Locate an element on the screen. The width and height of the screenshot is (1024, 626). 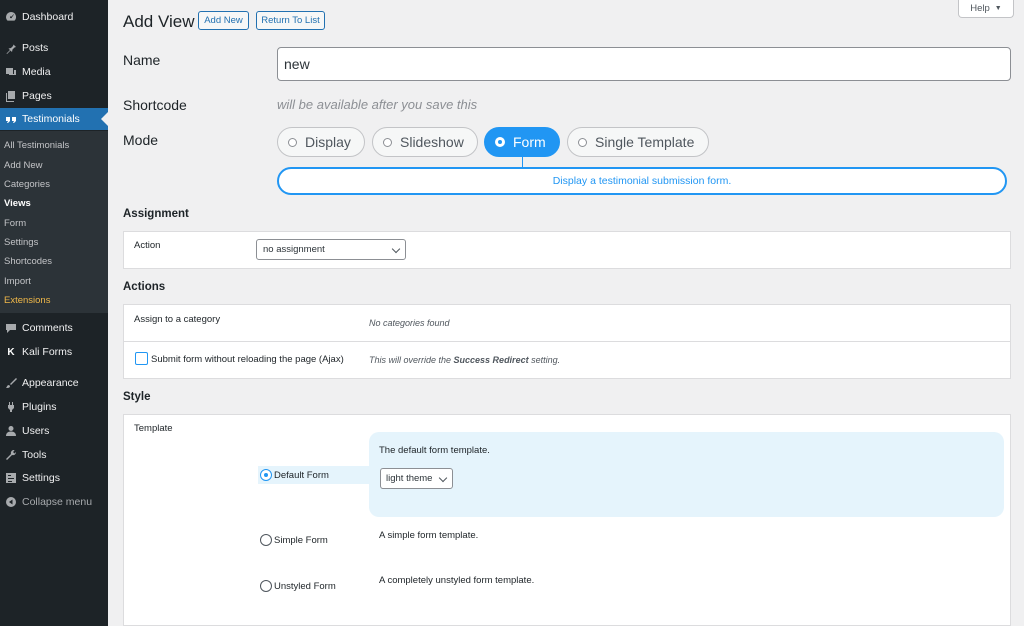
submenu-categories: Categories is located at coordinates (27, 184).